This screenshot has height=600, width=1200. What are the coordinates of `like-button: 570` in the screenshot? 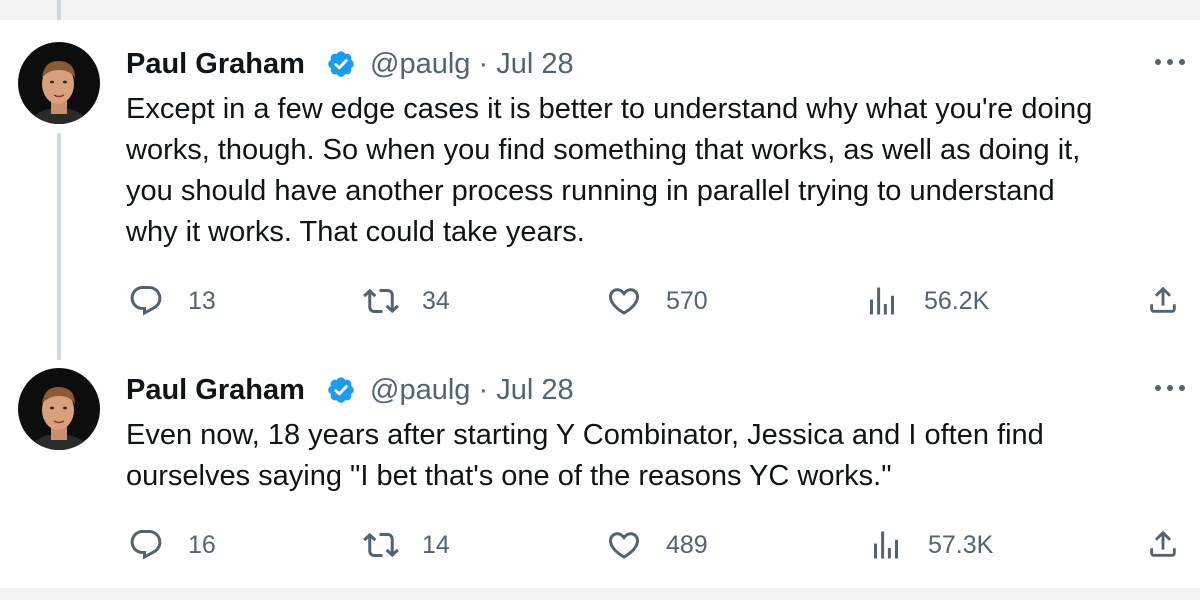 It's located at (657, 301).